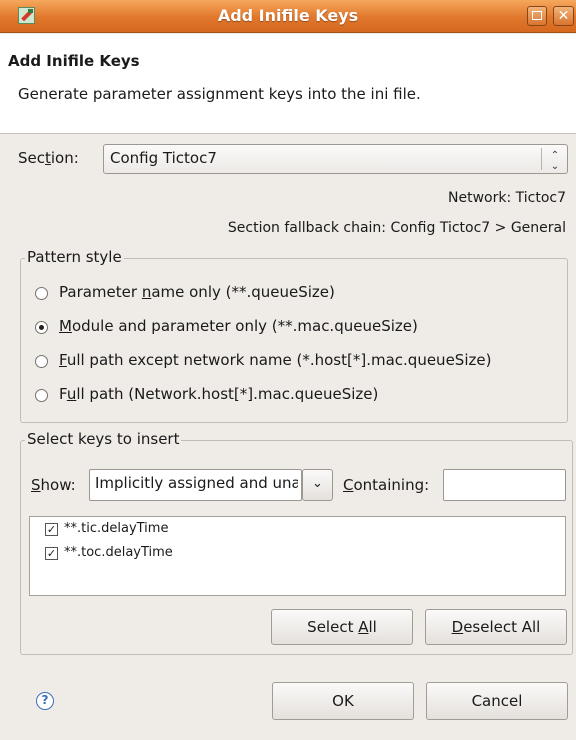 This screenshot has width=576, height=740. Describe the element at coordinates (163, 158) in the screenshot. I see `section-value: Config Tictoc7` at that location.